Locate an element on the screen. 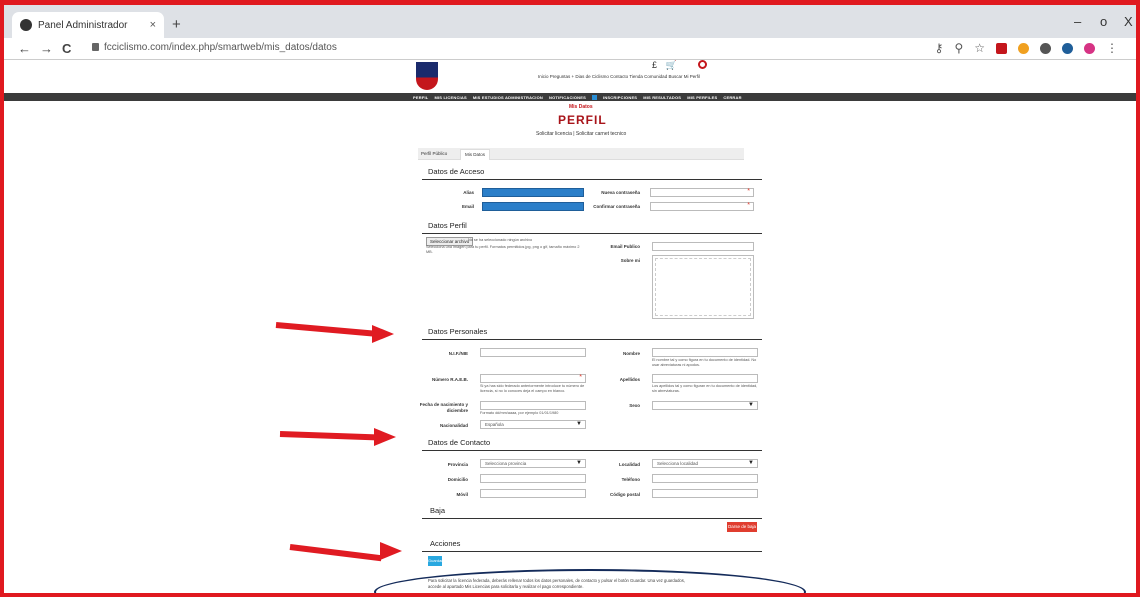 The image size is (1140, 597). domicilio-field is located at coordinates (533, 478).